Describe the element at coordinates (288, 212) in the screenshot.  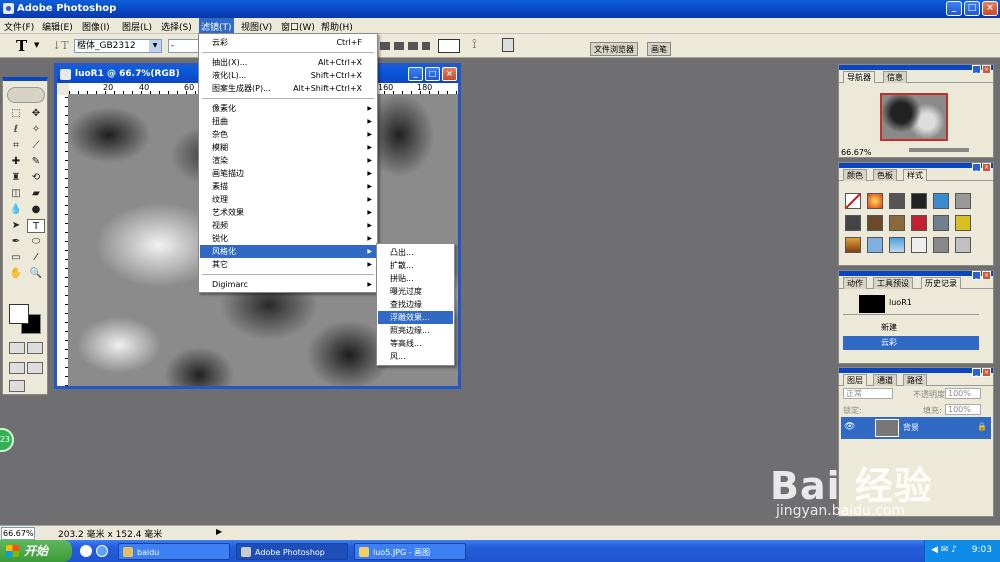
I see `menu-item-artistic: 艺术效果 ▶` at that location.